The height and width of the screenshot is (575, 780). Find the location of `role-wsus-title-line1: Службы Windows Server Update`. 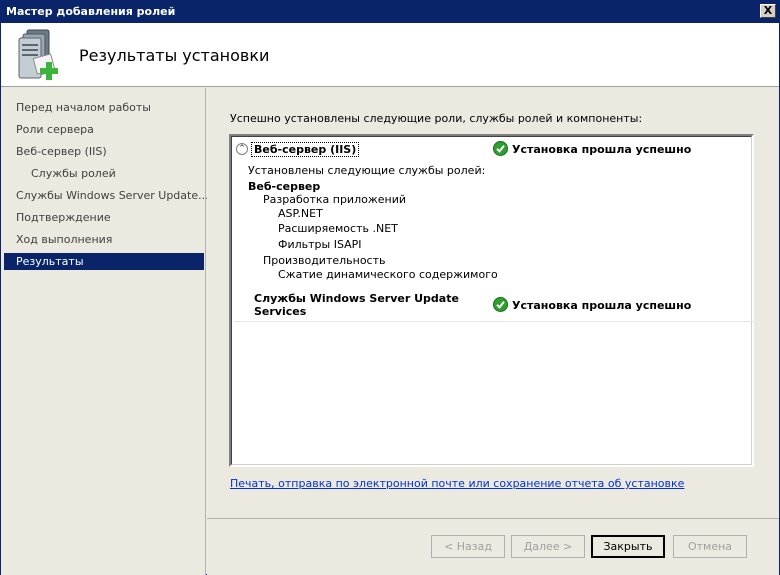

role-wsus-title-line1: Службы Windows Server Update is located at coordinates (356, 298).